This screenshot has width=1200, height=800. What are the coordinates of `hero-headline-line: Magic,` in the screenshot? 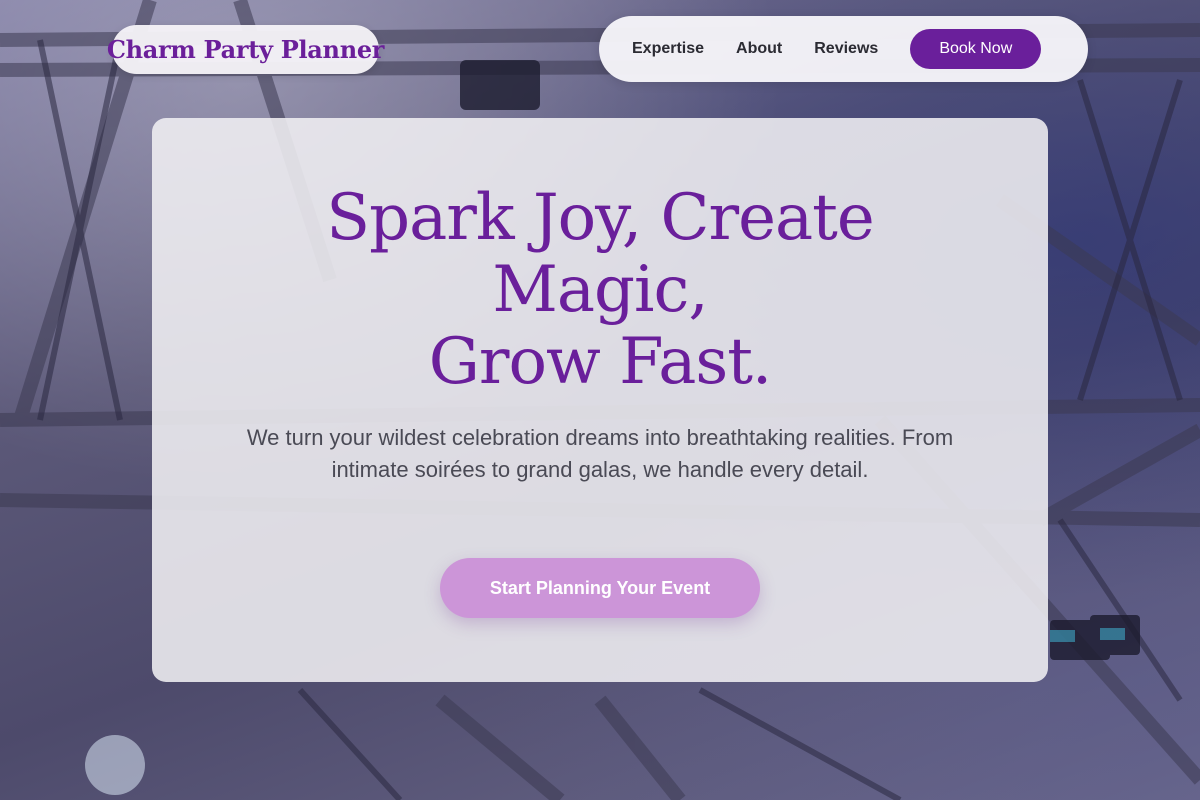 It's located at (600, 290).